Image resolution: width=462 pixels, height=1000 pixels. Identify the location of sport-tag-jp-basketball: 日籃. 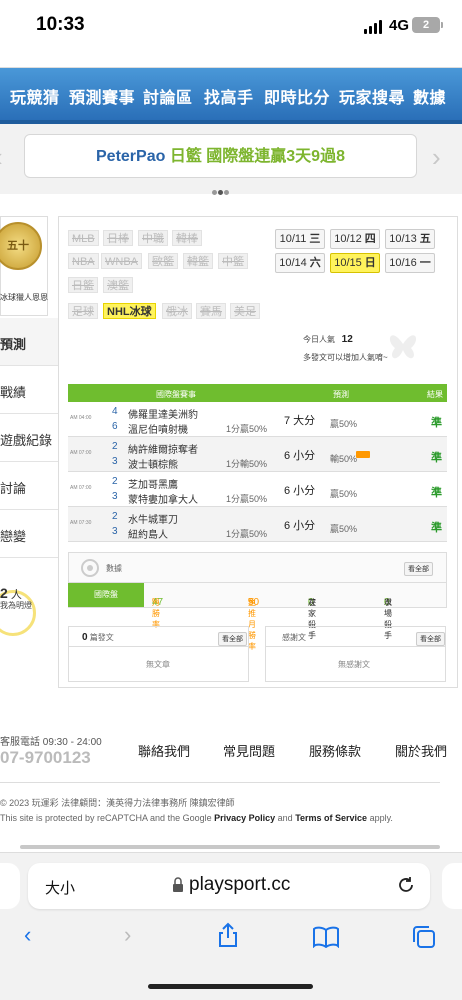
(83, 285).